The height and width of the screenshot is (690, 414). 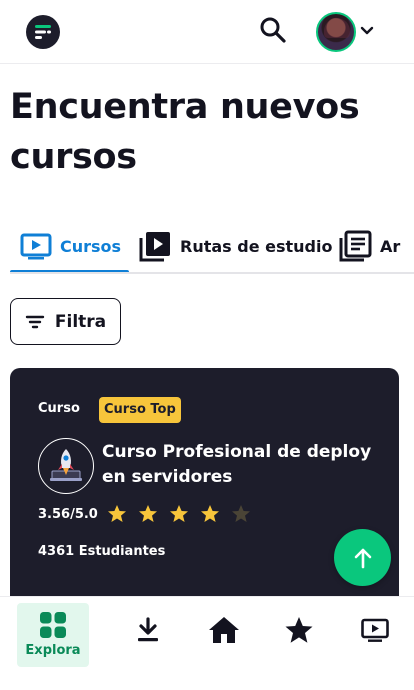 I want to click on user-avatar, so click(x=336, y=32).